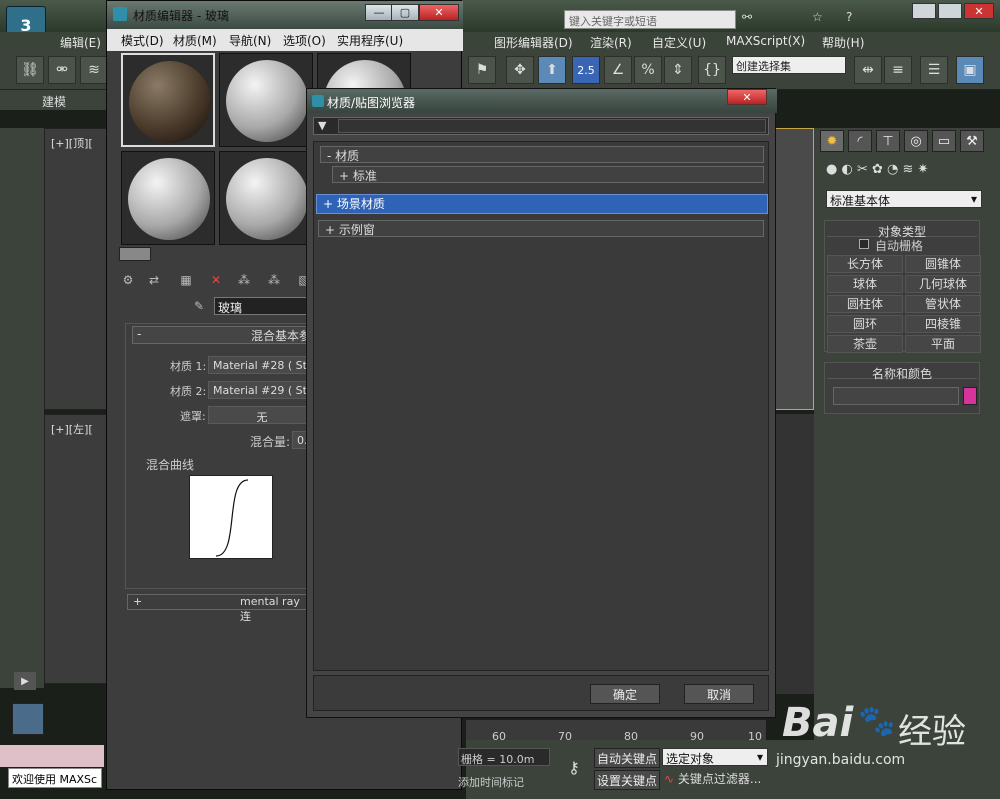  What do you see at coordinates (261, 306) in the screenshot?
I see `material-name-field: 玻璃` at bounding box center [261, 306].